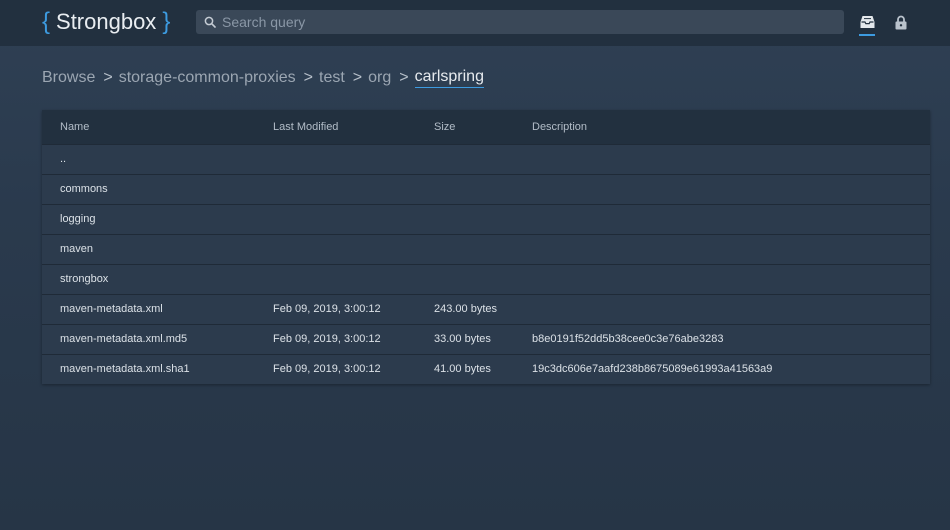 This screenshot has width=950, height=530. What do you see at coordinates (166, 21) in the screenshot?
I see `logo-brace-close: }` at bounding box center [166, 21].